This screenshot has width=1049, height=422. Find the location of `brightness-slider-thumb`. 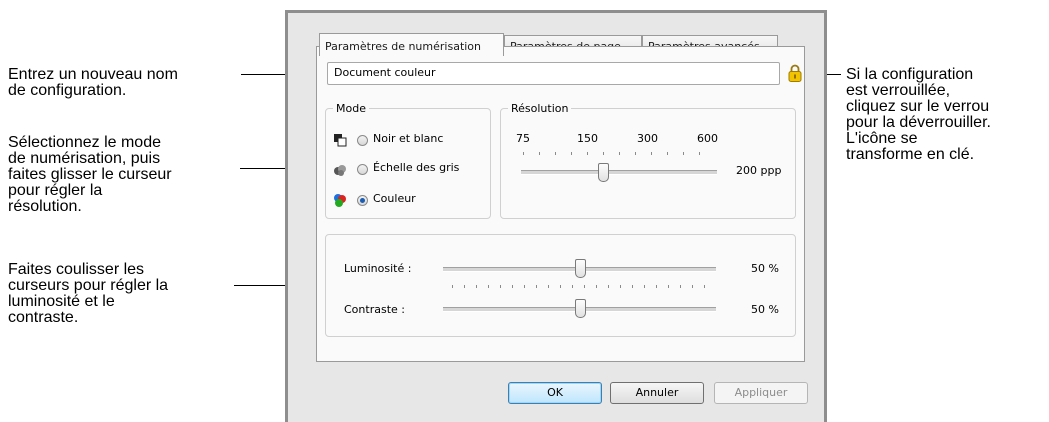

brightness-slider-thumb is located at coordinates (580, 268).